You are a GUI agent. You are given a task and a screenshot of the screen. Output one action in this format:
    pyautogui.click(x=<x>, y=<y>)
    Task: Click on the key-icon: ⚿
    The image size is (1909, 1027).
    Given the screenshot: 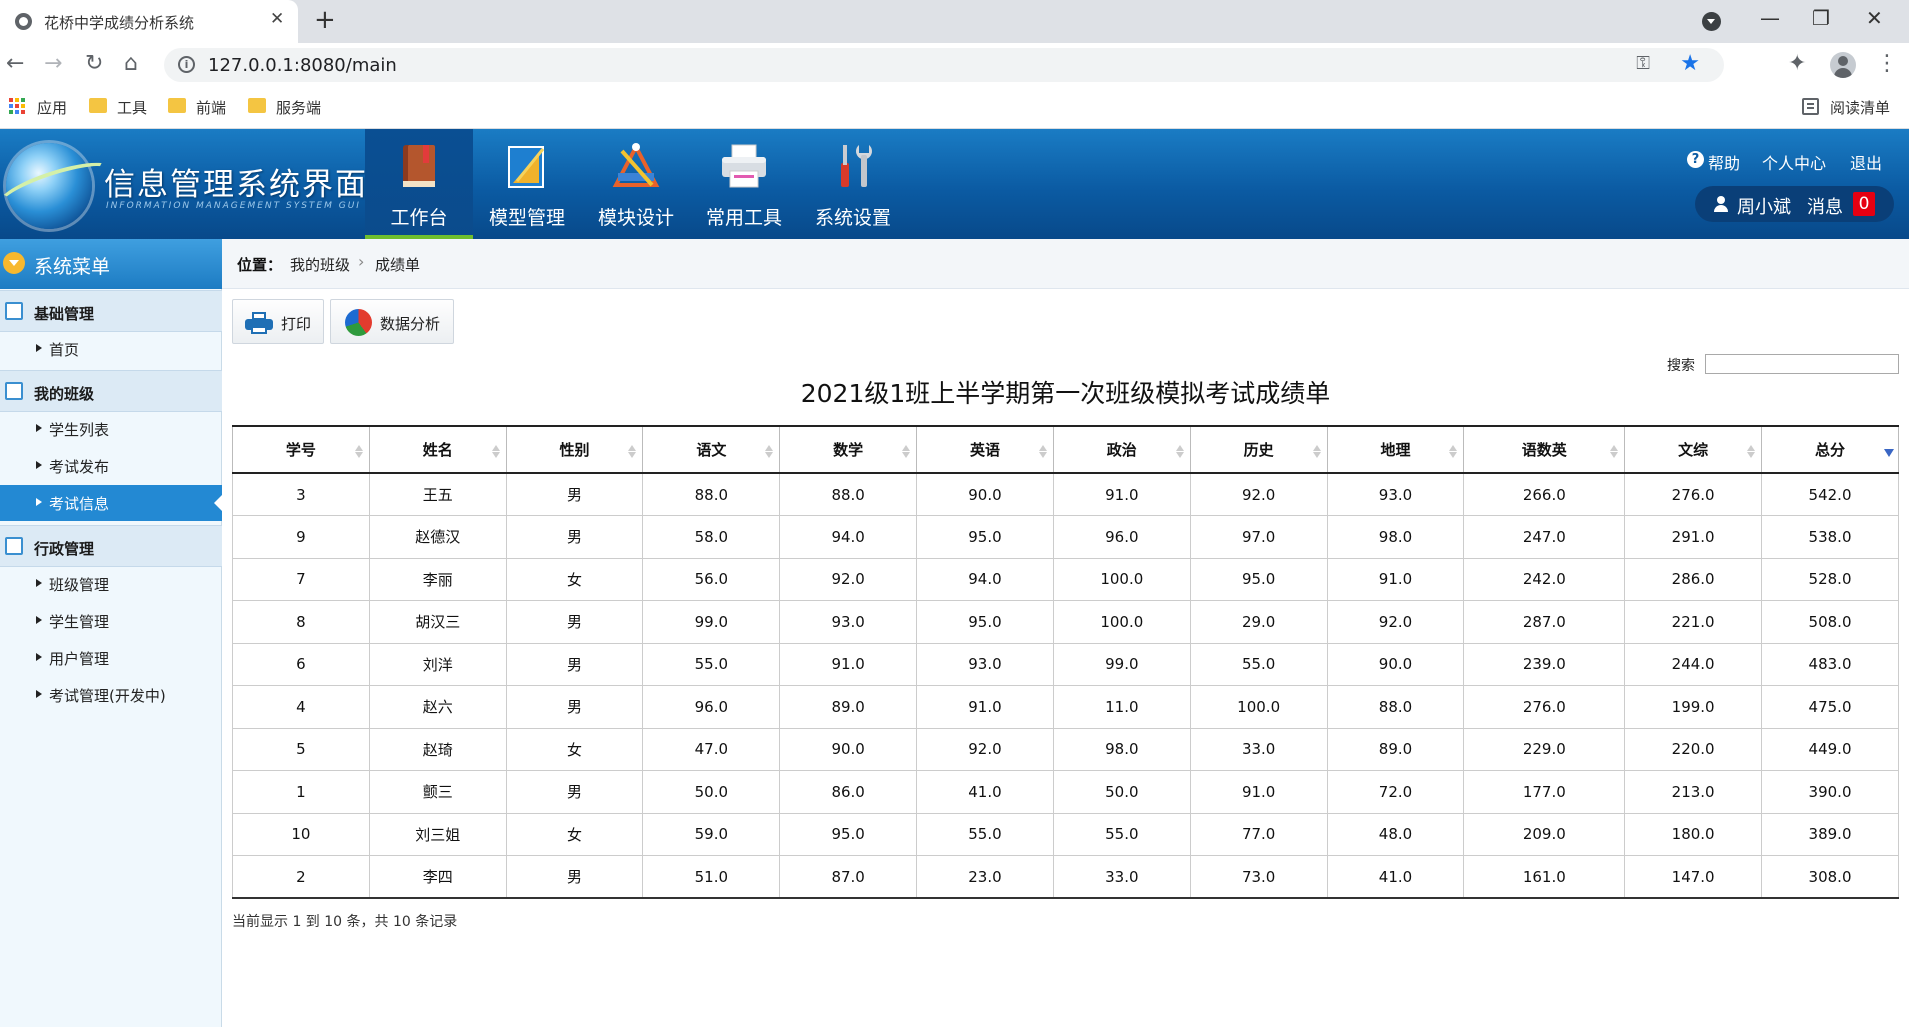 What is the action you would take?
    pyautogui.click(x=1643, y=63)
    